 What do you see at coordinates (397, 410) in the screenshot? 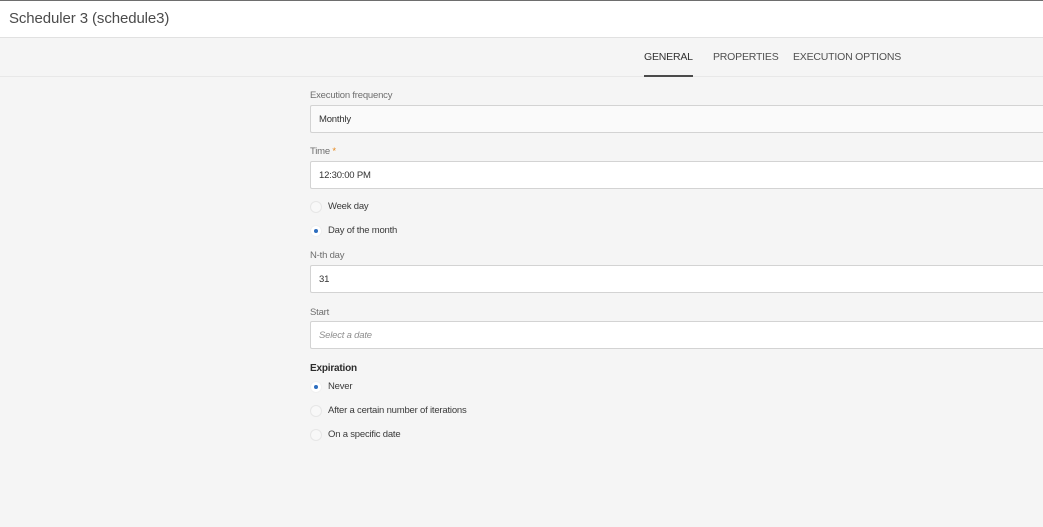
I see `radio-expiration-iterations-label: After a certain number of iterations` at bounding box center [397, 410].